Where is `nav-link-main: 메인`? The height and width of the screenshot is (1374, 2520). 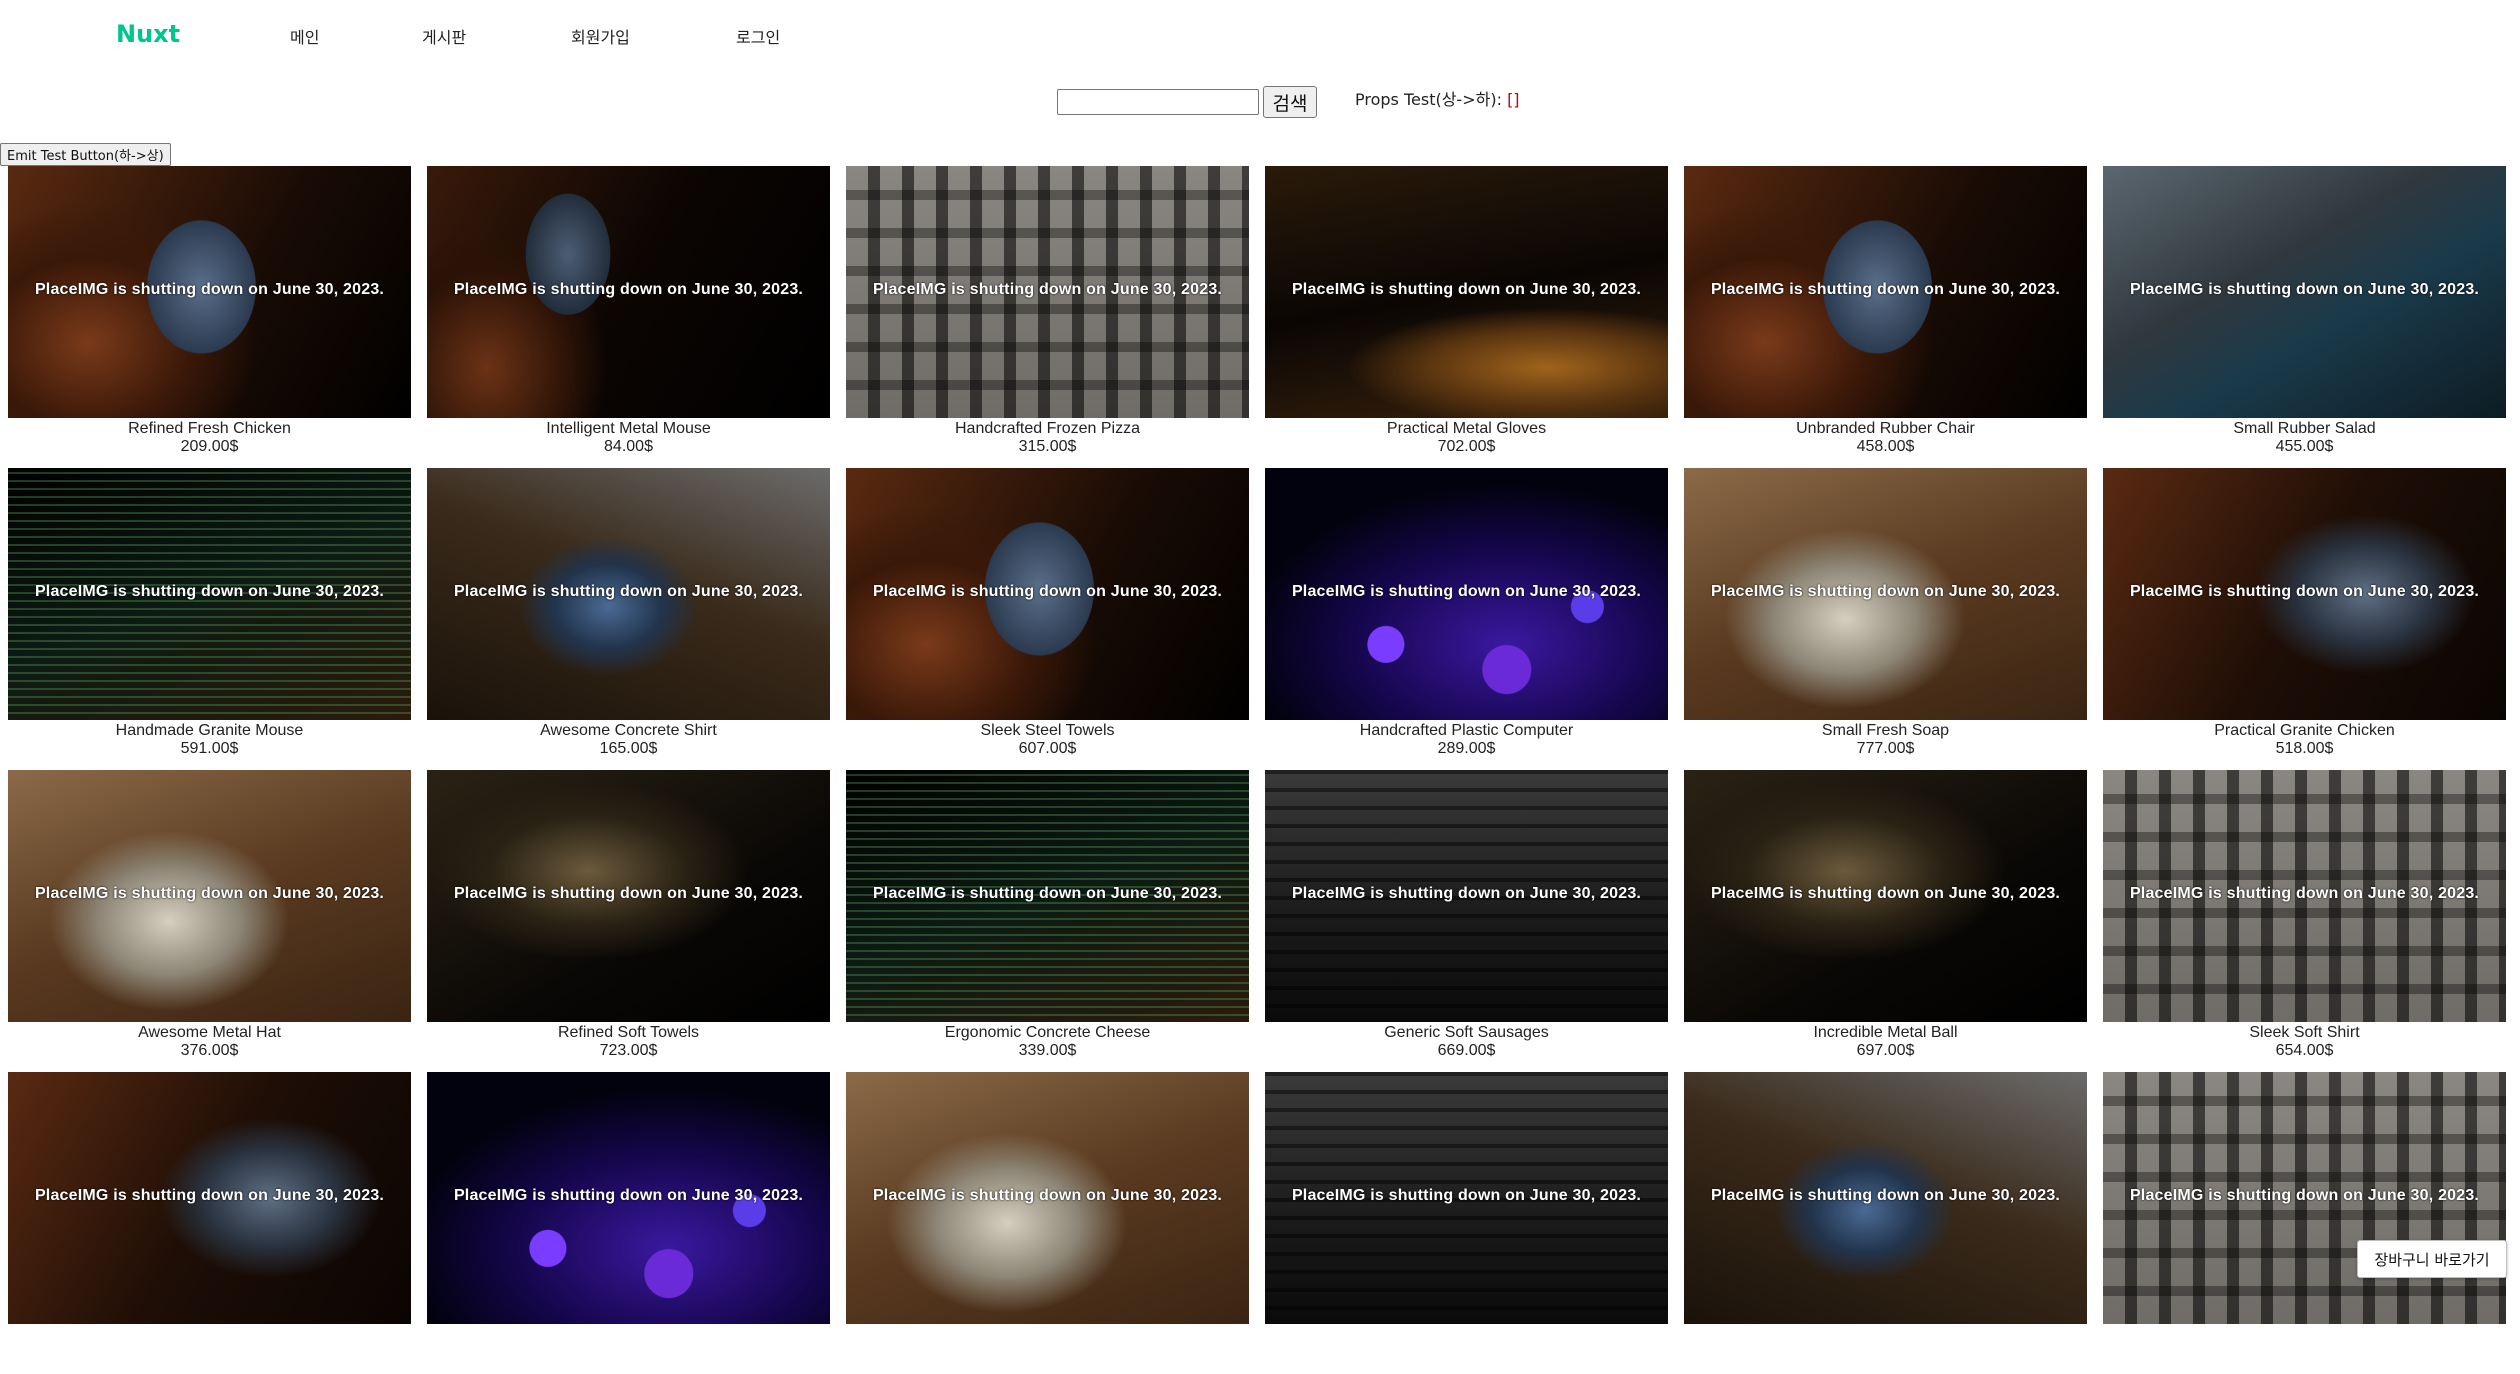
nav-link-main: 메인 is located at coordinates (304, 36).